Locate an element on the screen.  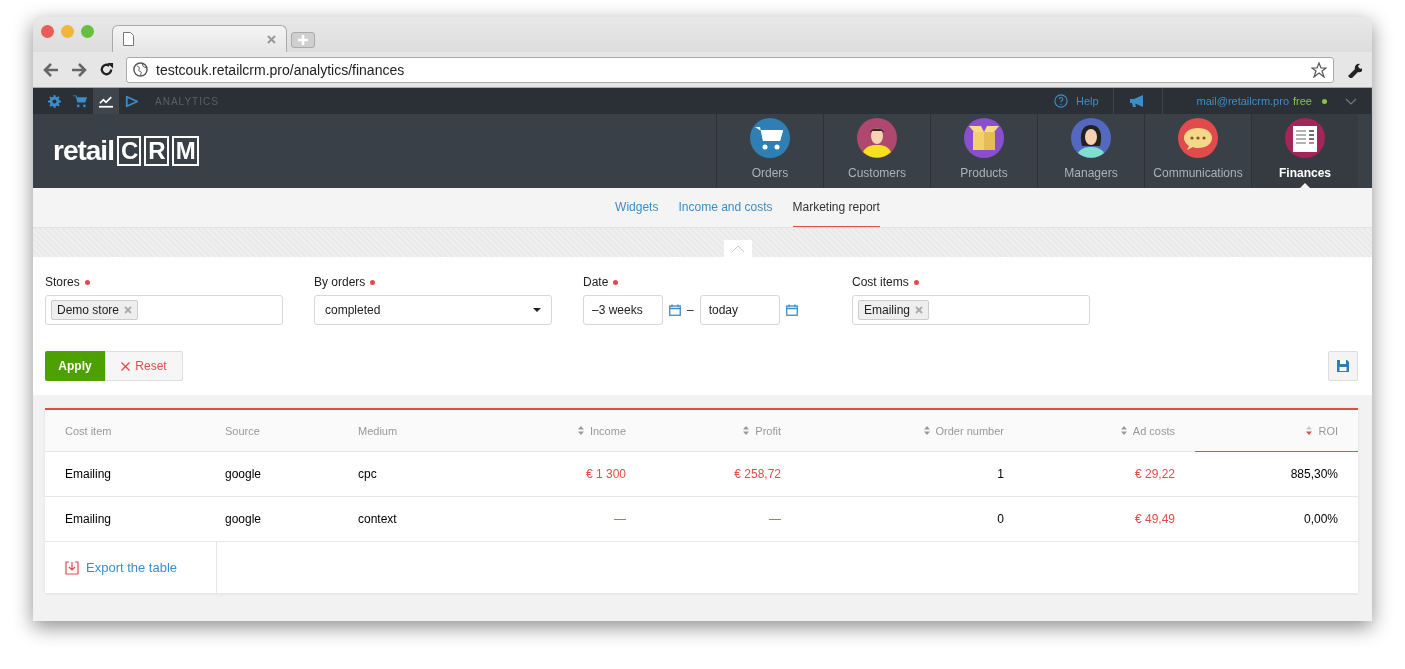
logo: retail C R M is located at coordinates (126, 151).